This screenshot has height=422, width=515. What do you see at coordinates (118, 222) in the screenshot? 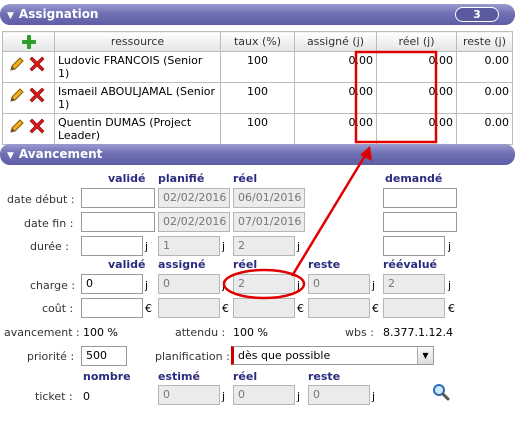
I see `date-fin-valide-input` at bounding box center [118, 222].